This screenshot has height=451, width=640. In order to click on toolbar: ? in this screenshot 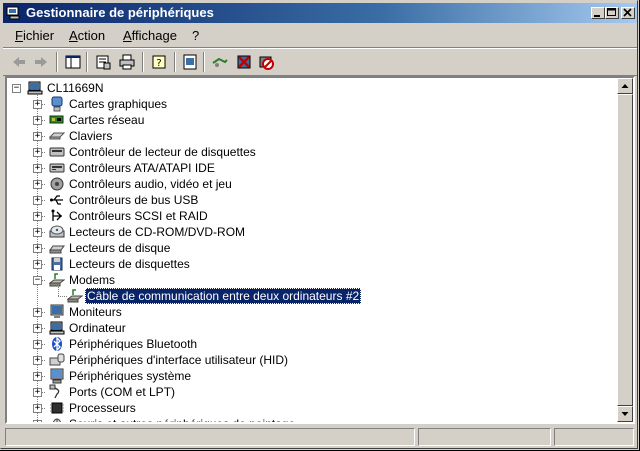, I will do `click(320, 62)`.